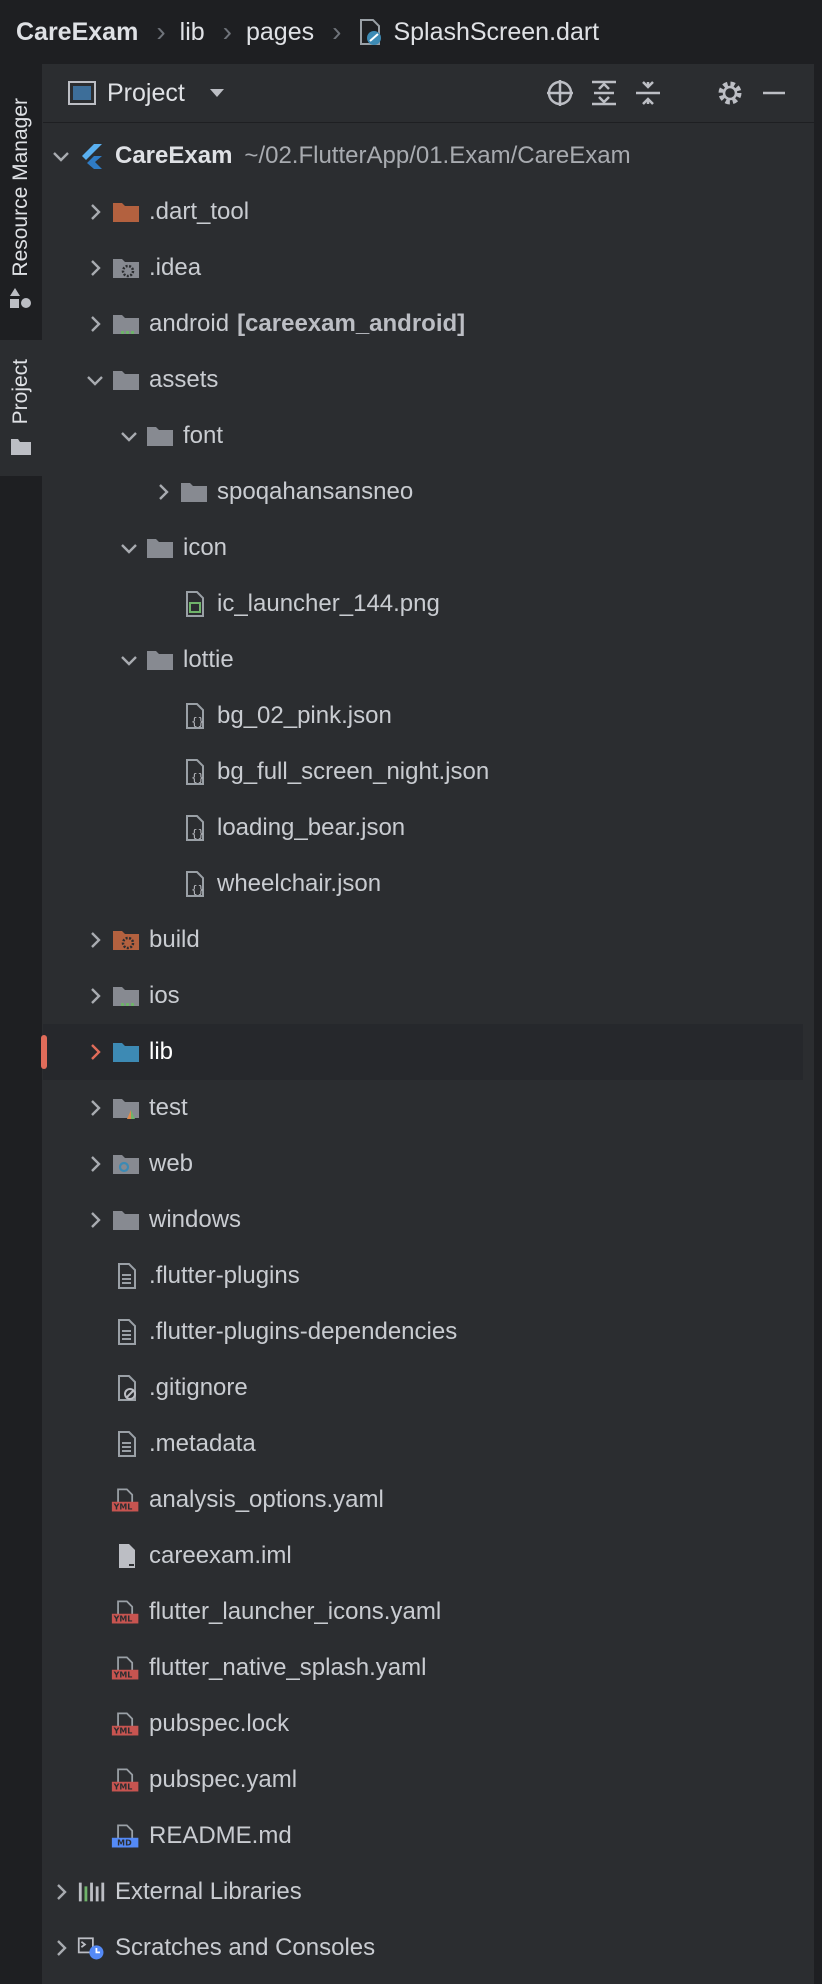  I want to click on tree-row-android: android [careexam_android], so click(423, 324).